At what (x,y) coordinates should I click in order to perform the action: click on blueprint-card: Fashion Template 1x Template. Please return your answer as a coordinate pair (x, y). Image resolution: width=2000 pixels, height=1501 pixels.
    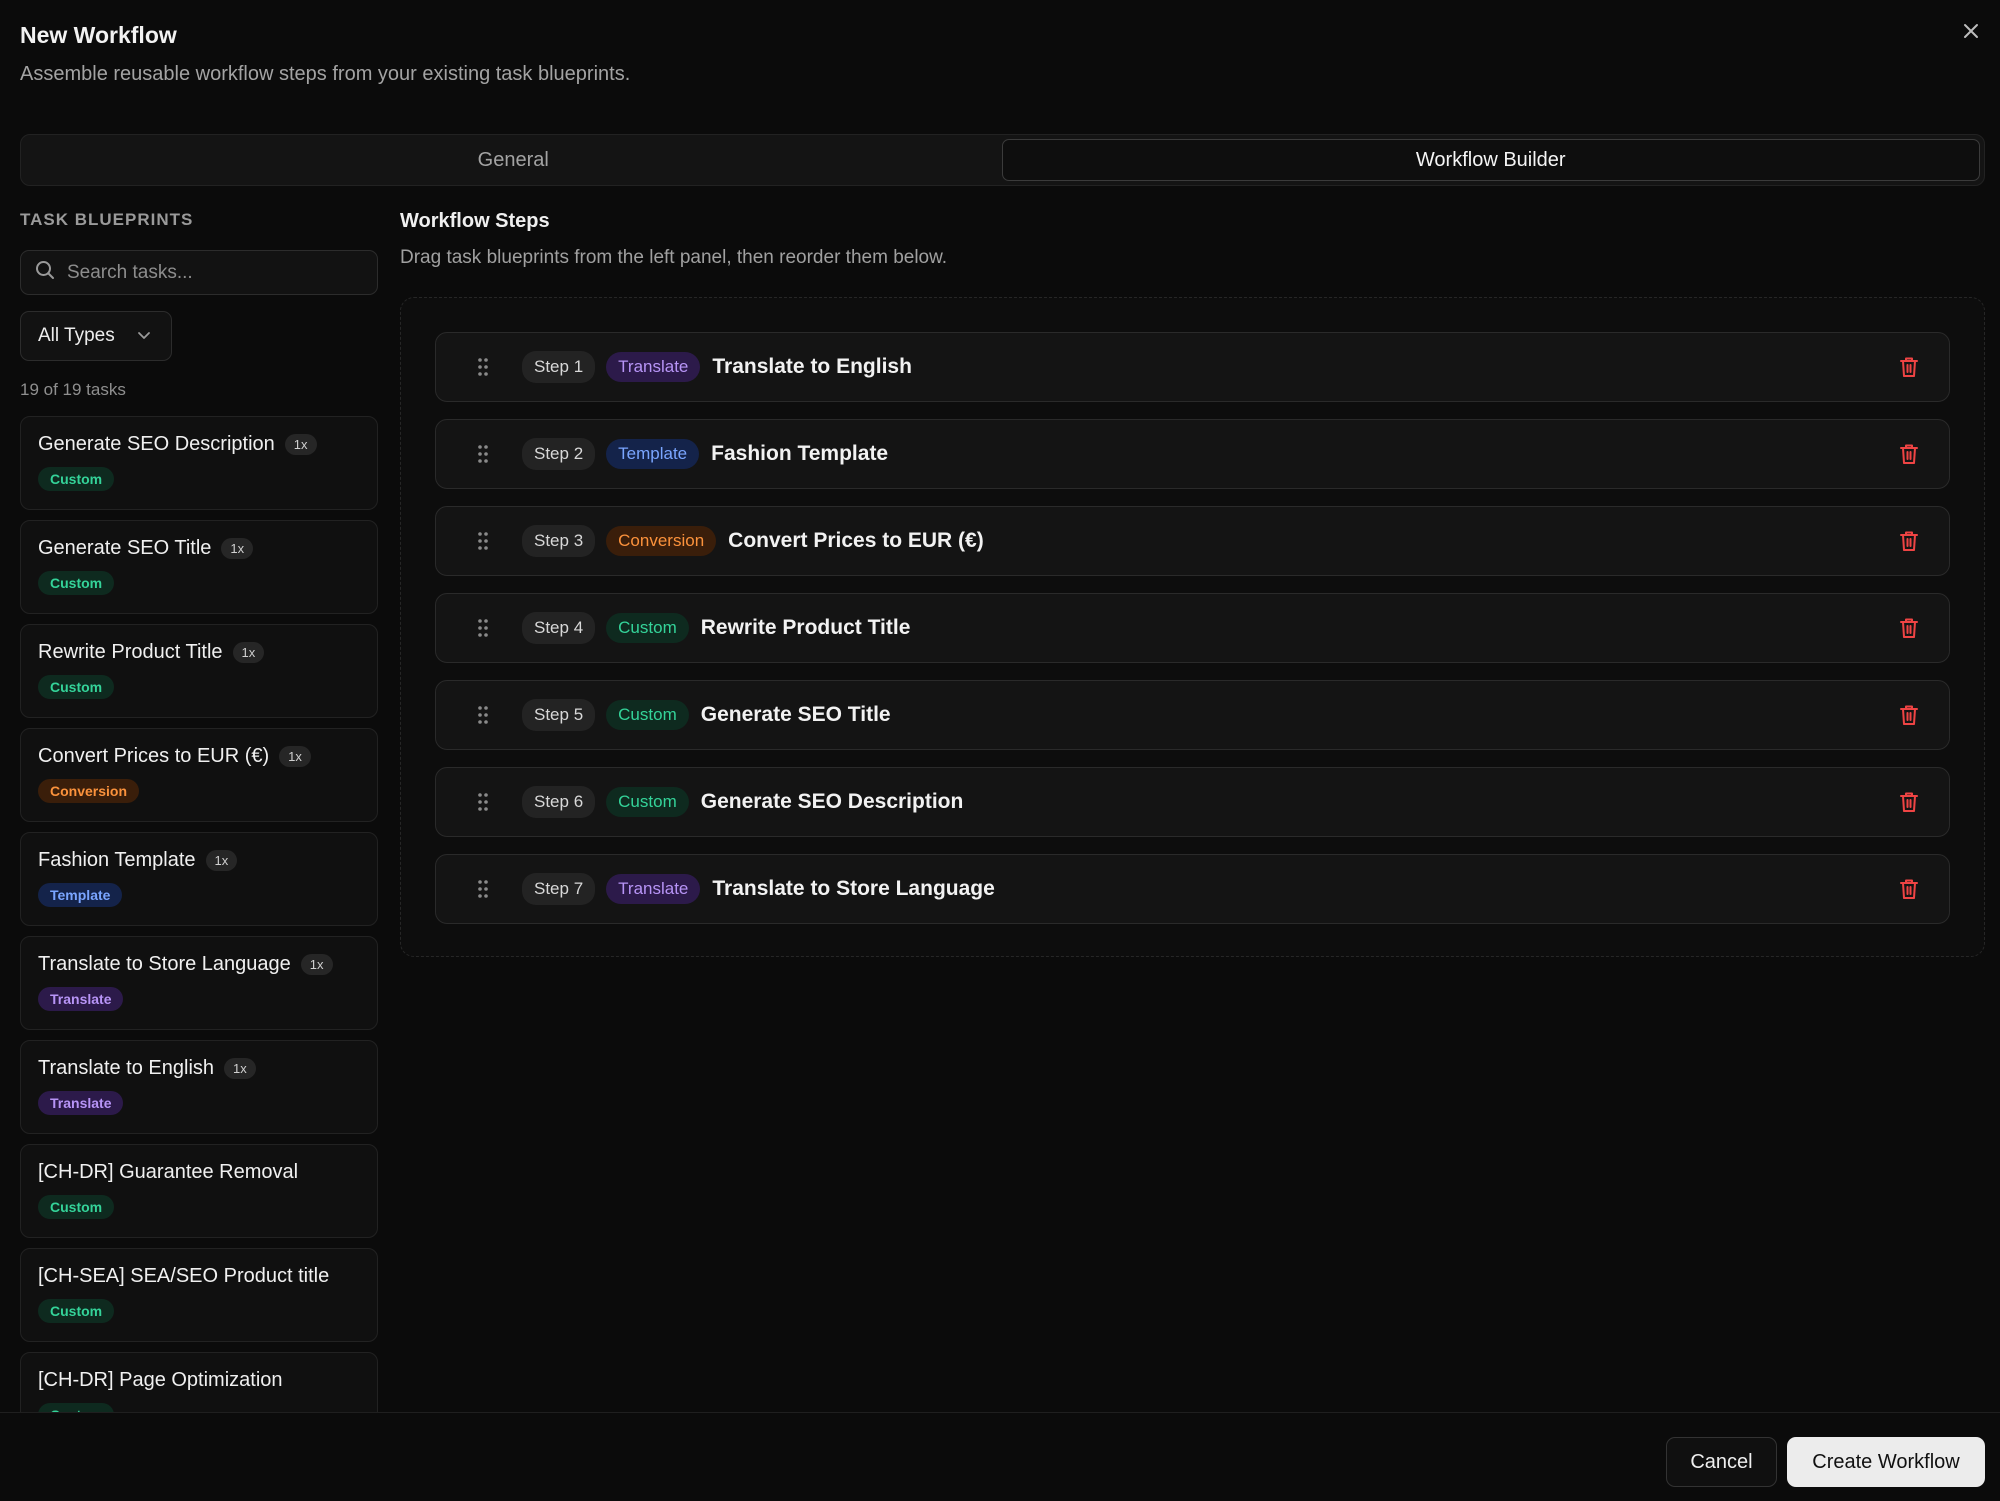
    Looking at the image, I should click on (199, 879).